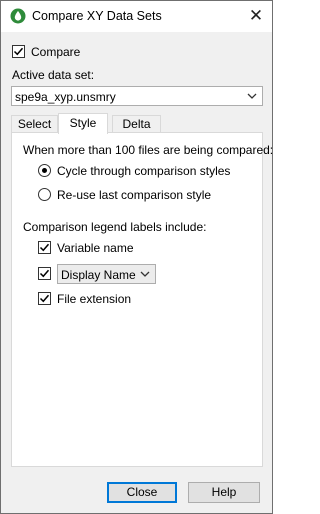  I want to click on window-title: Compare XY Data Sets, so click(97, 16).